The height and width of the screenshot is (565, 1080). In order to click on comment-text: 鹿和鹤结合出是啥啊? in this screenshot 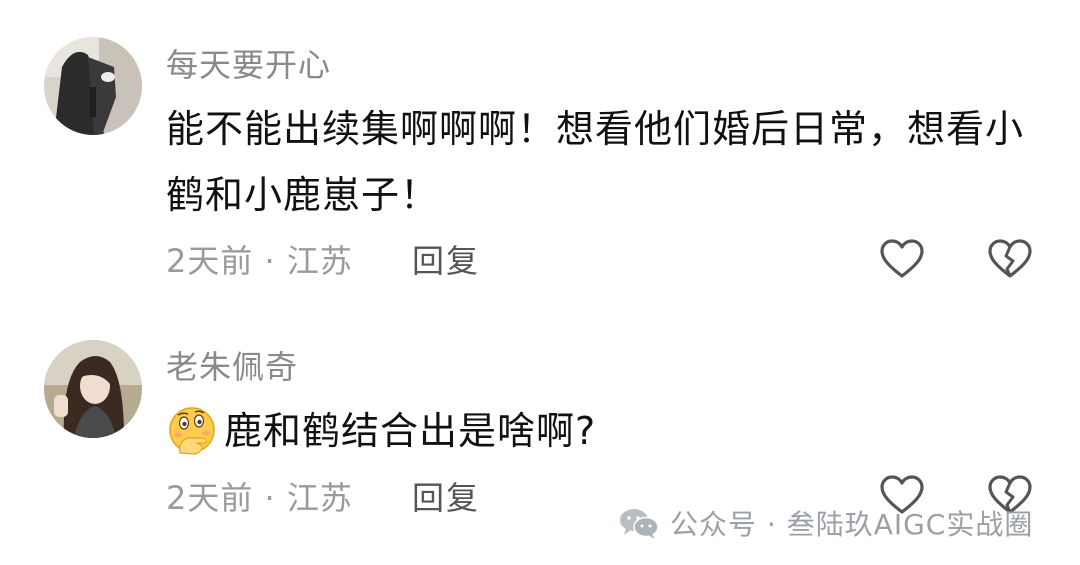, I will do `click(410, 431)`.